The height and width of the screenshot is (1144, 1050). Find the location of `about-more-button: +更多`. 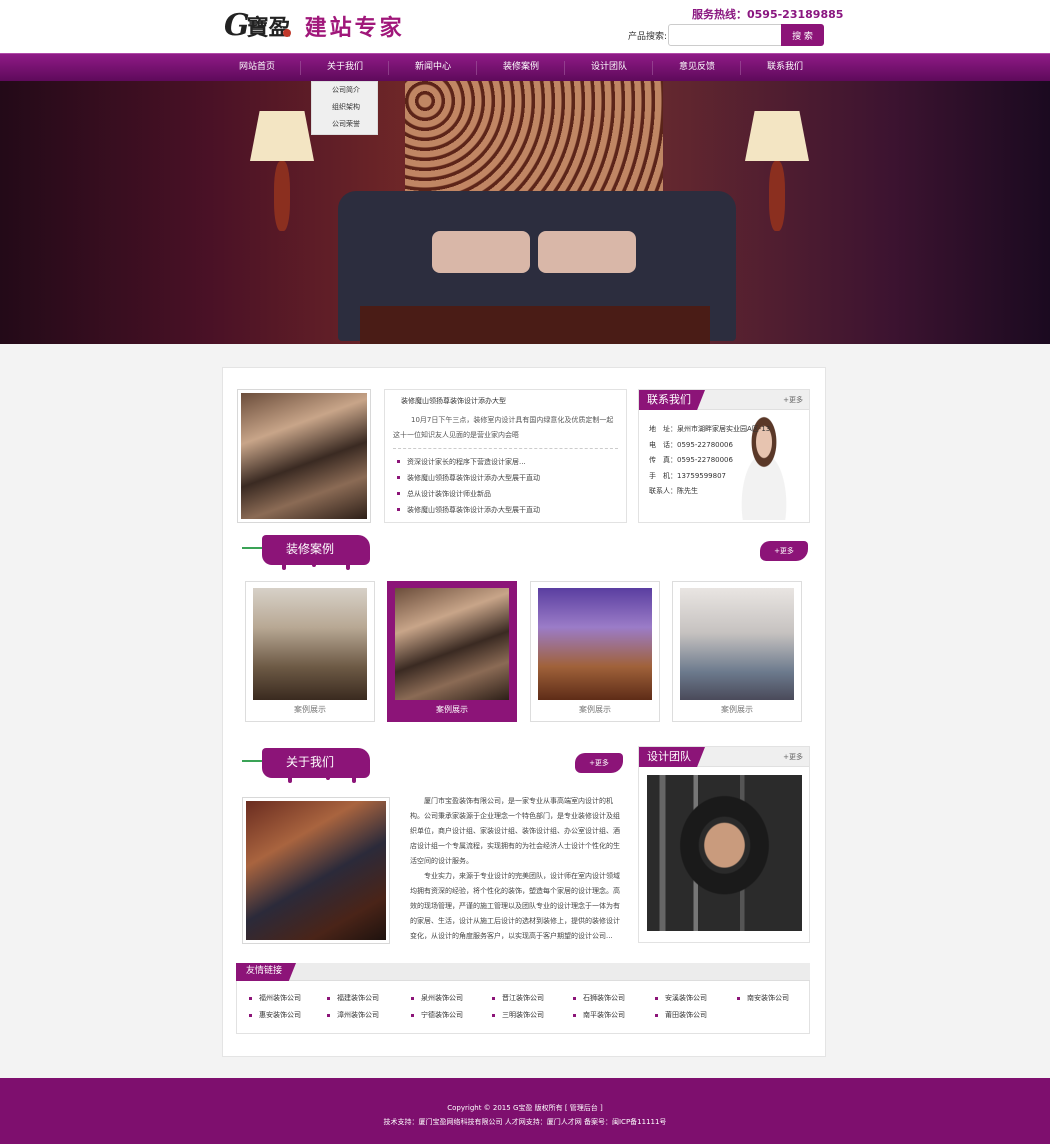

about-more-button: +更多 is located at coordinates (599, 763).